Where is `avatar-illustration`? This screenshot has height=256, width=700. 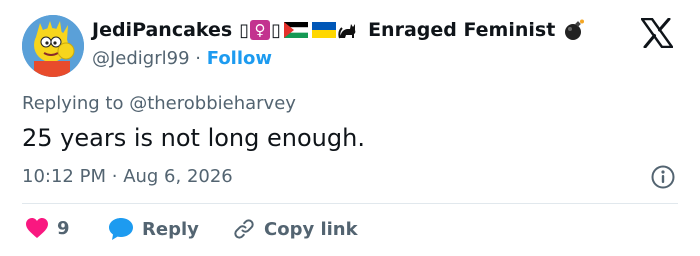
avatar-illustration is located at coordinates (53, 46).